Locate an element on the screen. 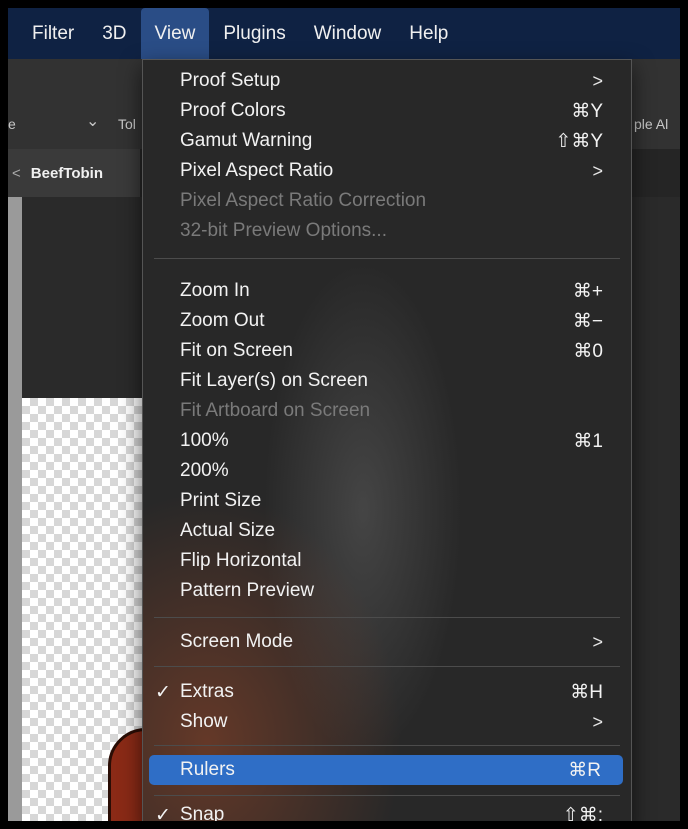  menu-item-zoom-out: Zoom Out ⌘− is located at coordinates (387, 321).